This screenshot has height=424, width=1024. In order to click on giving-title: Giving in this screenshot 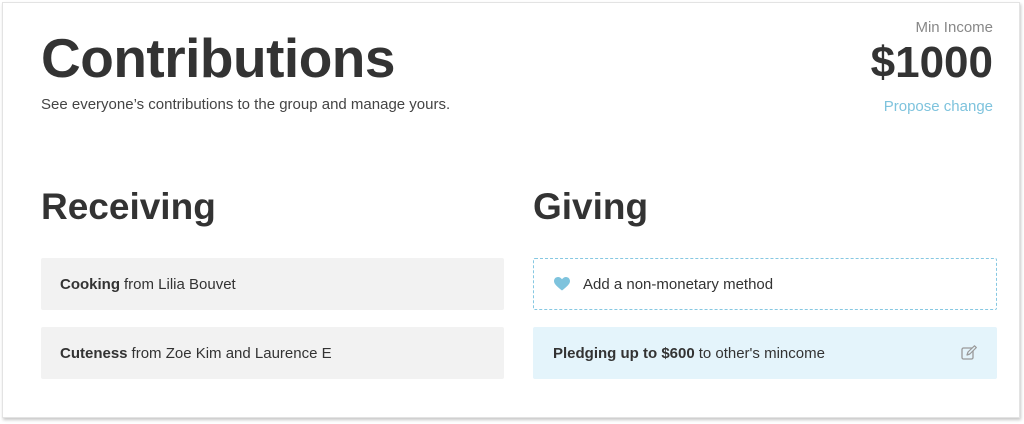, I will do `click(591, 206)`.